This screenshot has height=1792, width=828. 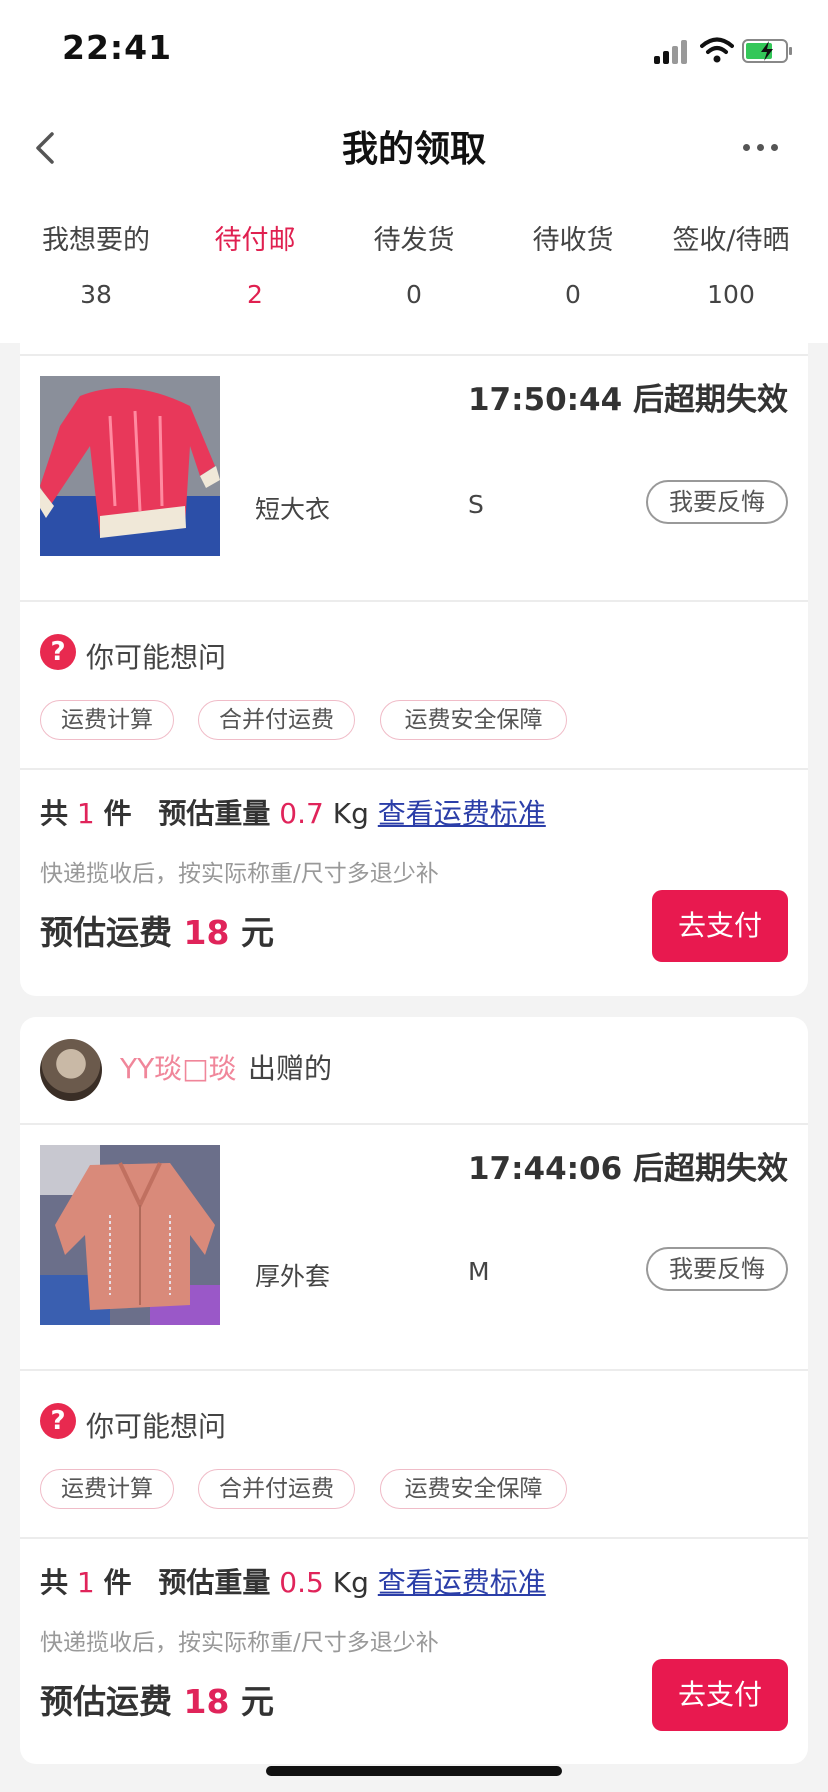 What do you see at coordinates (290, 1068) in the screenshot?
I see `seller-suffix: 出赠的` at bounding box center [290, 1068].